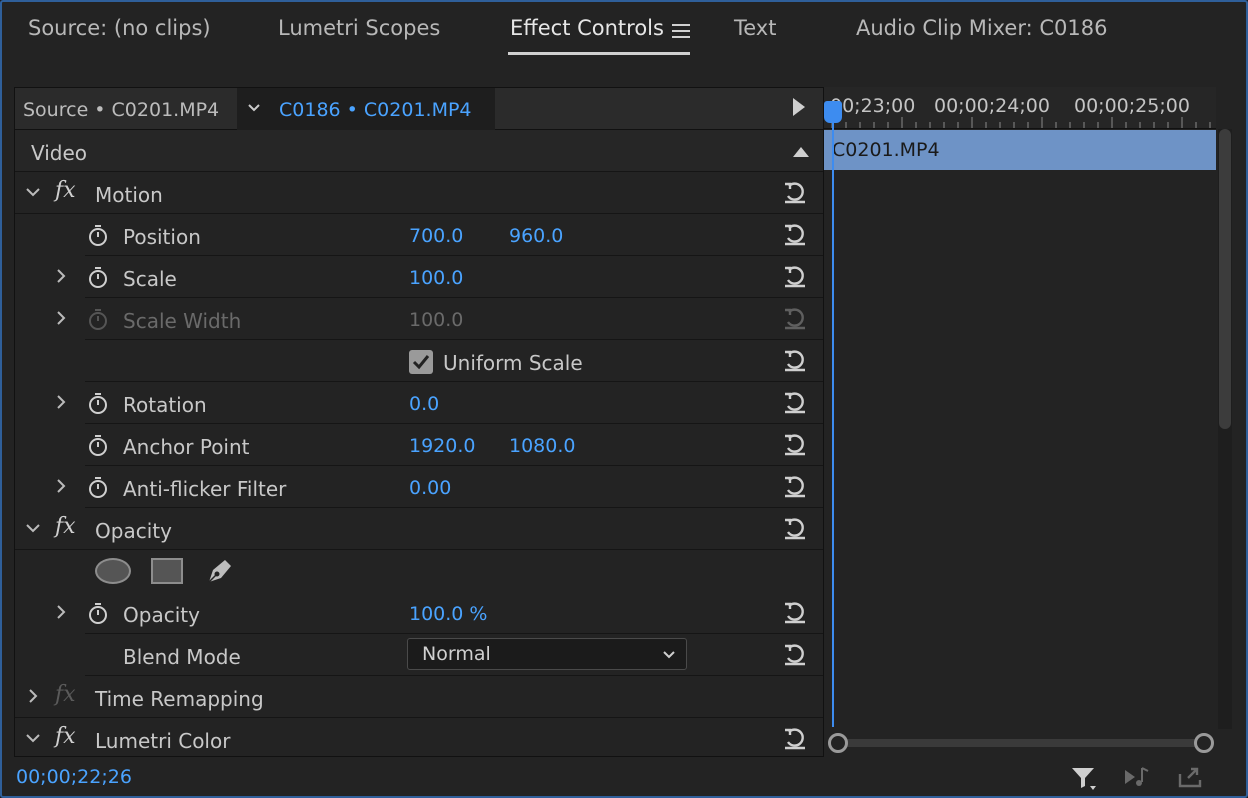  Describe the element at coordinates (436, 278) in the screenshot. I see `scale-value: 100.0` at that location.